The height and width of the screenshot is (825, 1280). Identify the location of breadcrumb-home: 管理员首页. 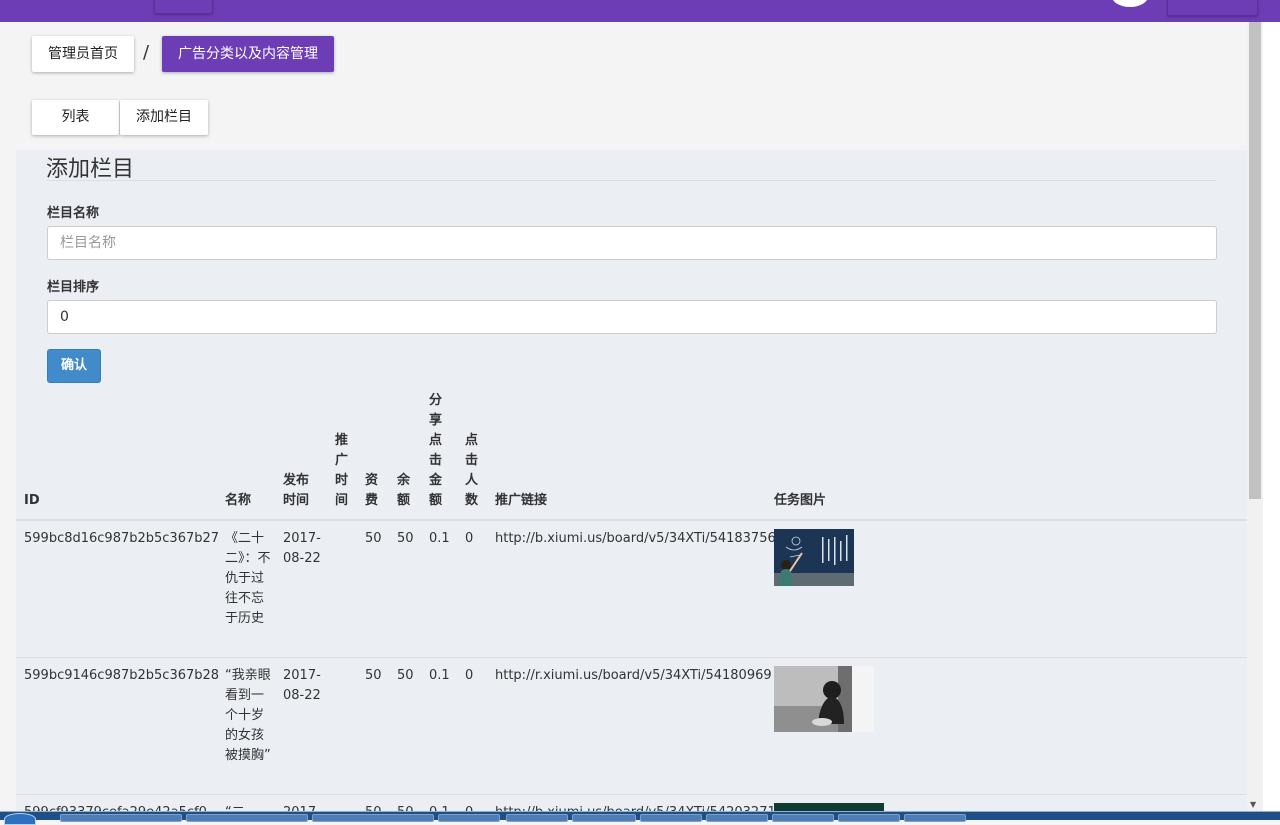
(83, 54).